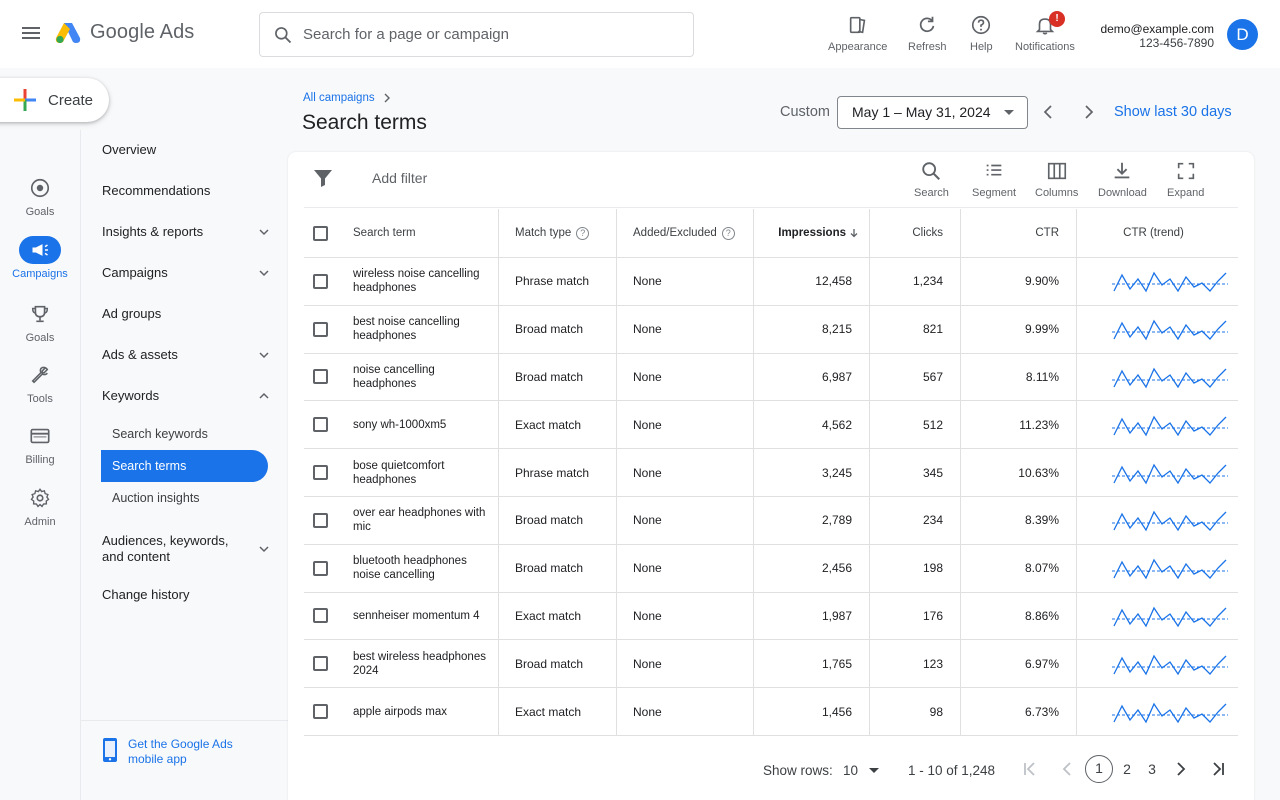 The height and width of the screenshot is (800, 1280). I want to click on dropdown-arrow-icon, so click(874, 770).